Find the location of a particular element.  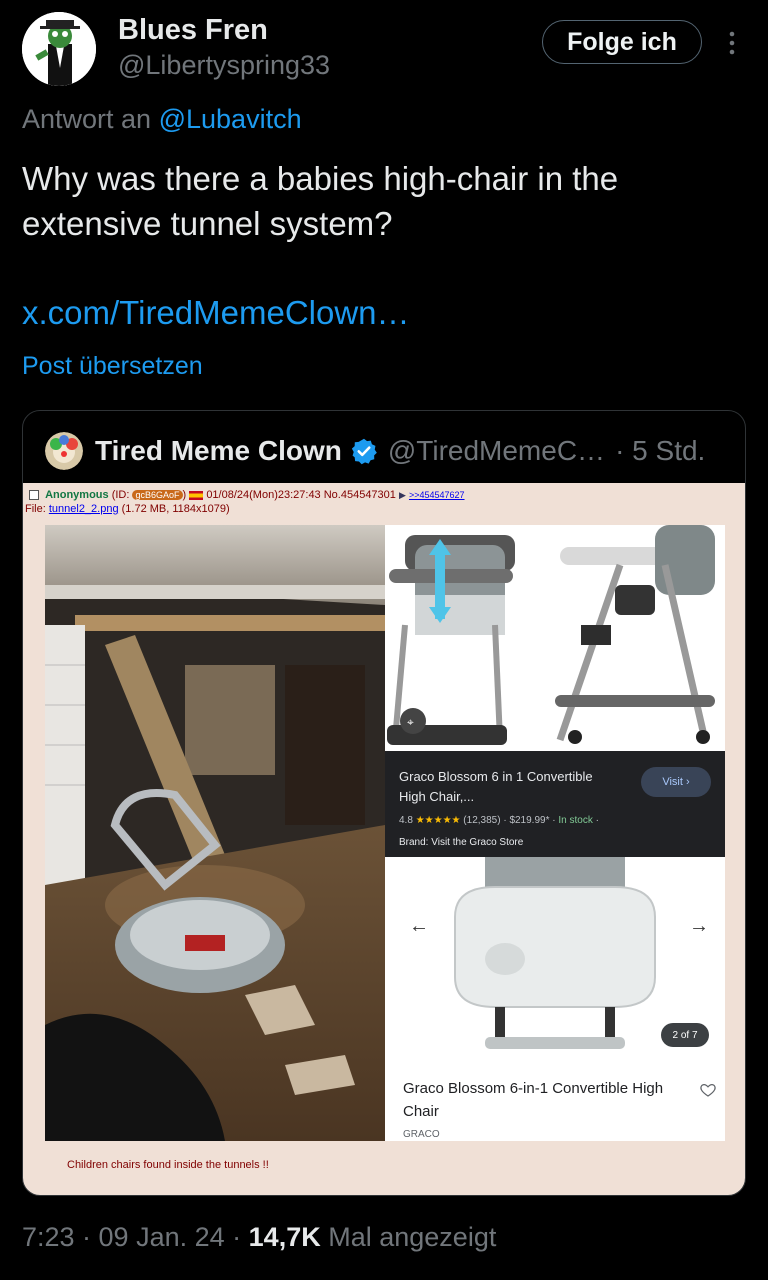

chan-file-info: File: tunnel2_2.png (1.72 MB, 1184x1079) is located at coordinates (127, 509).